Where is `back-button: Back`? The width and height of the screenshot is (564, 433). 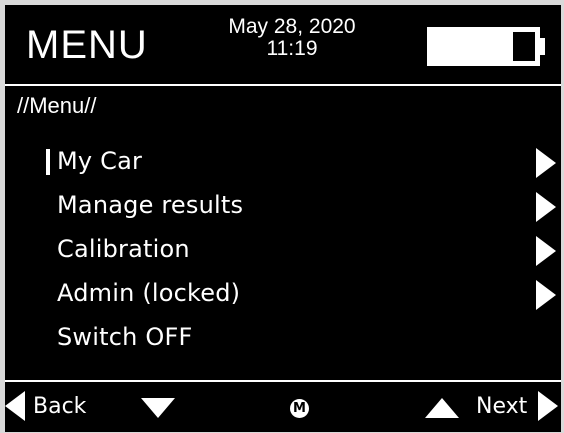
back-button: Back is located at coordinates (59, 407).